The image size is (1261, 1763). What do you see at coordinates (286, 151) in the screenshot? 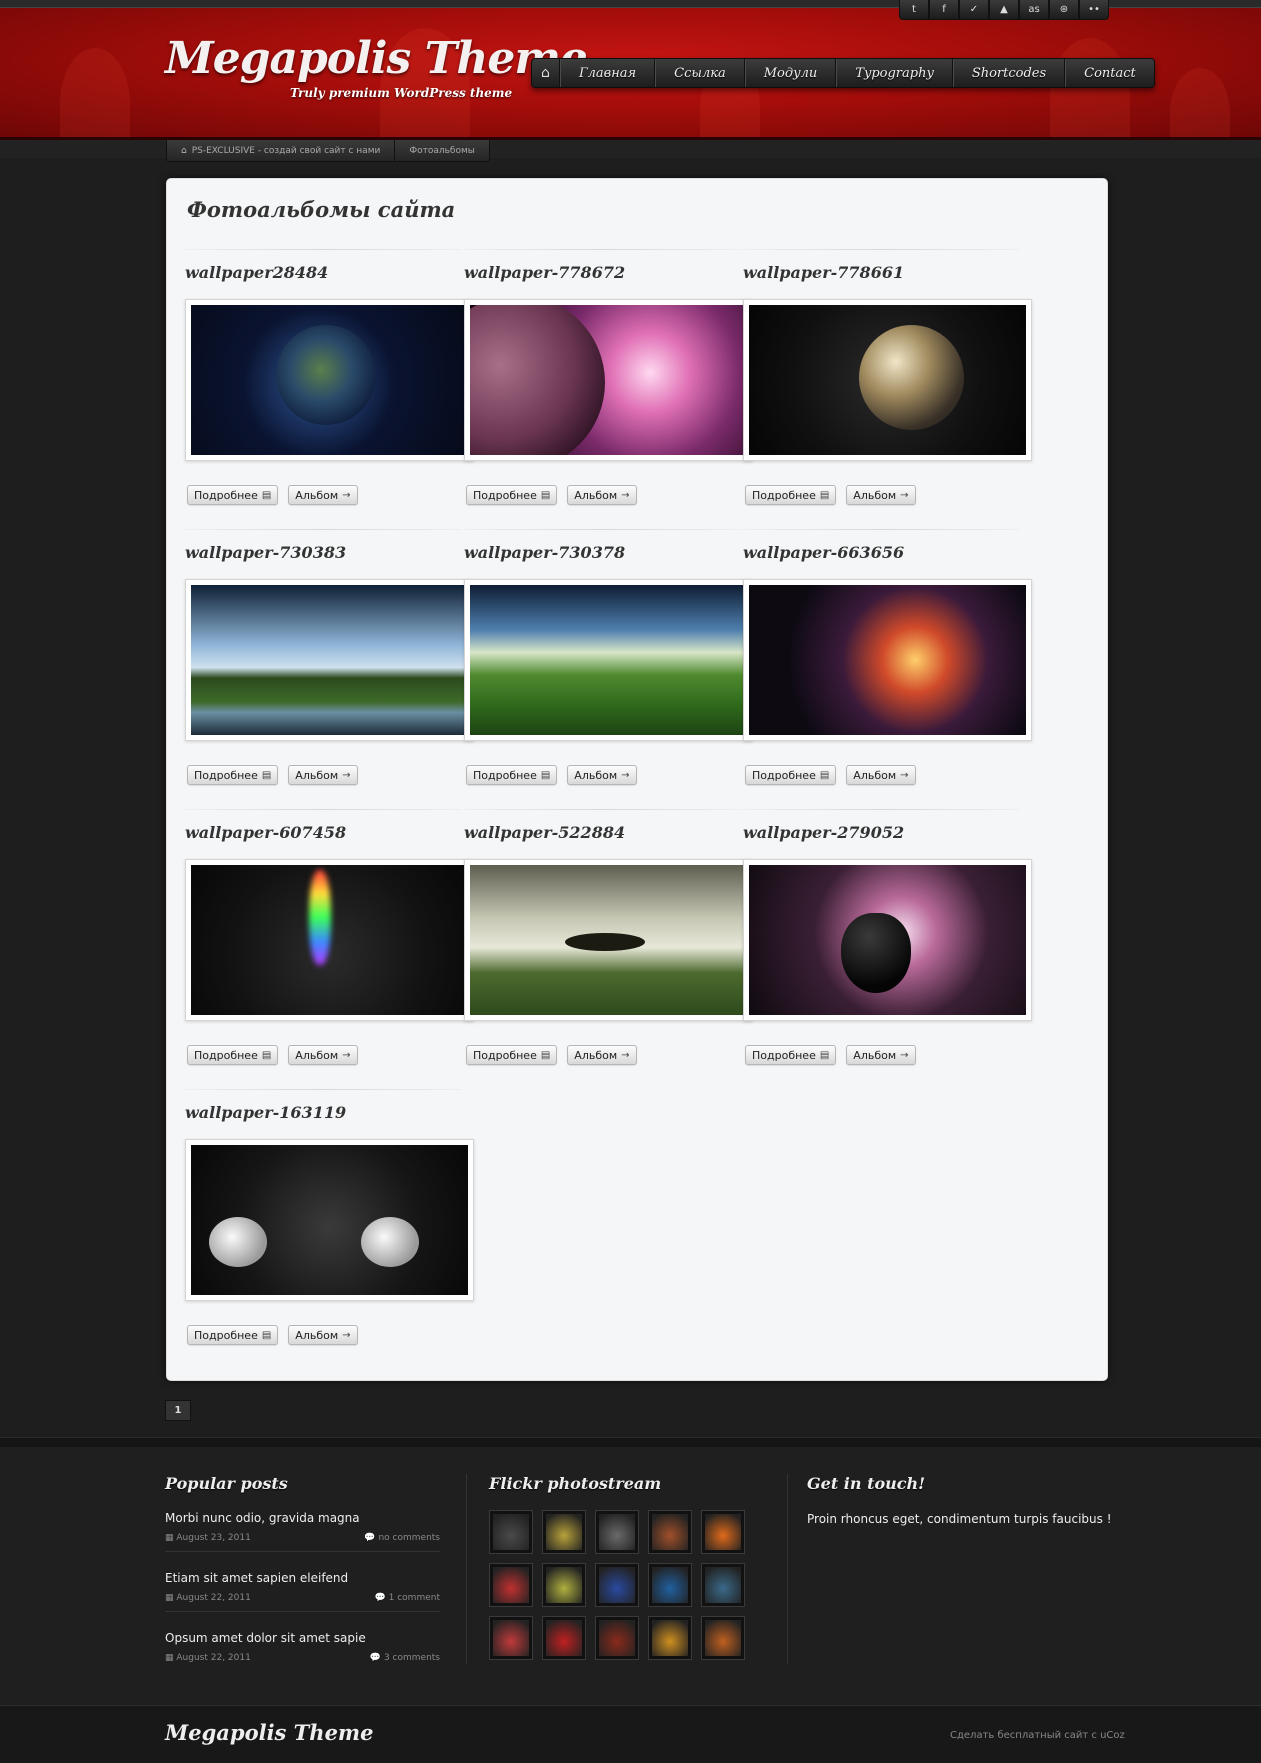
I see `breadcrumb-site-link: PS-EXCLUSIVE - создай свой сайт с нами` at bounding box center [286, 151].